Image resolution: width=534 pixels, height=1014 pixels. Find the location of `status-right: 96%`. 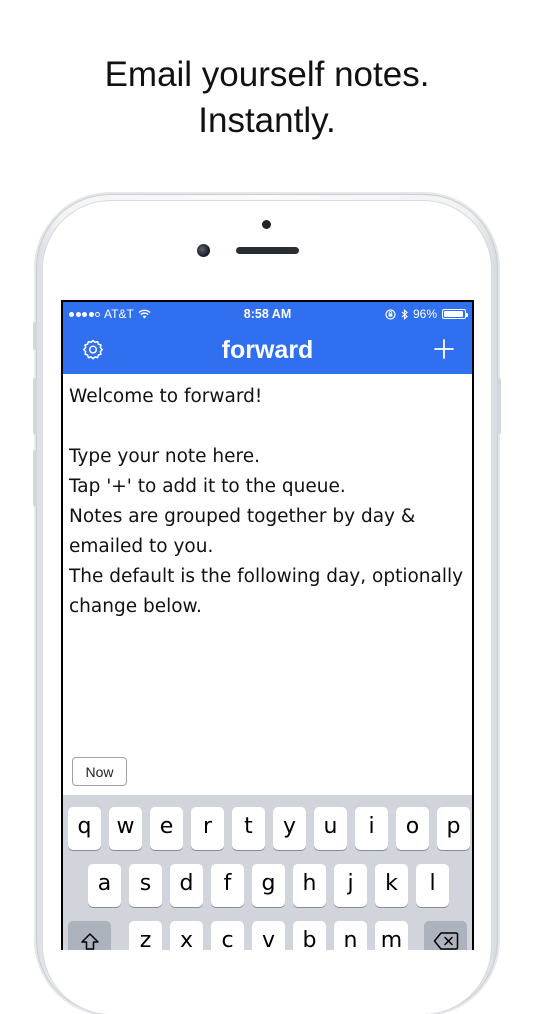

status-right: 96% is located at coordinates (426, 314).